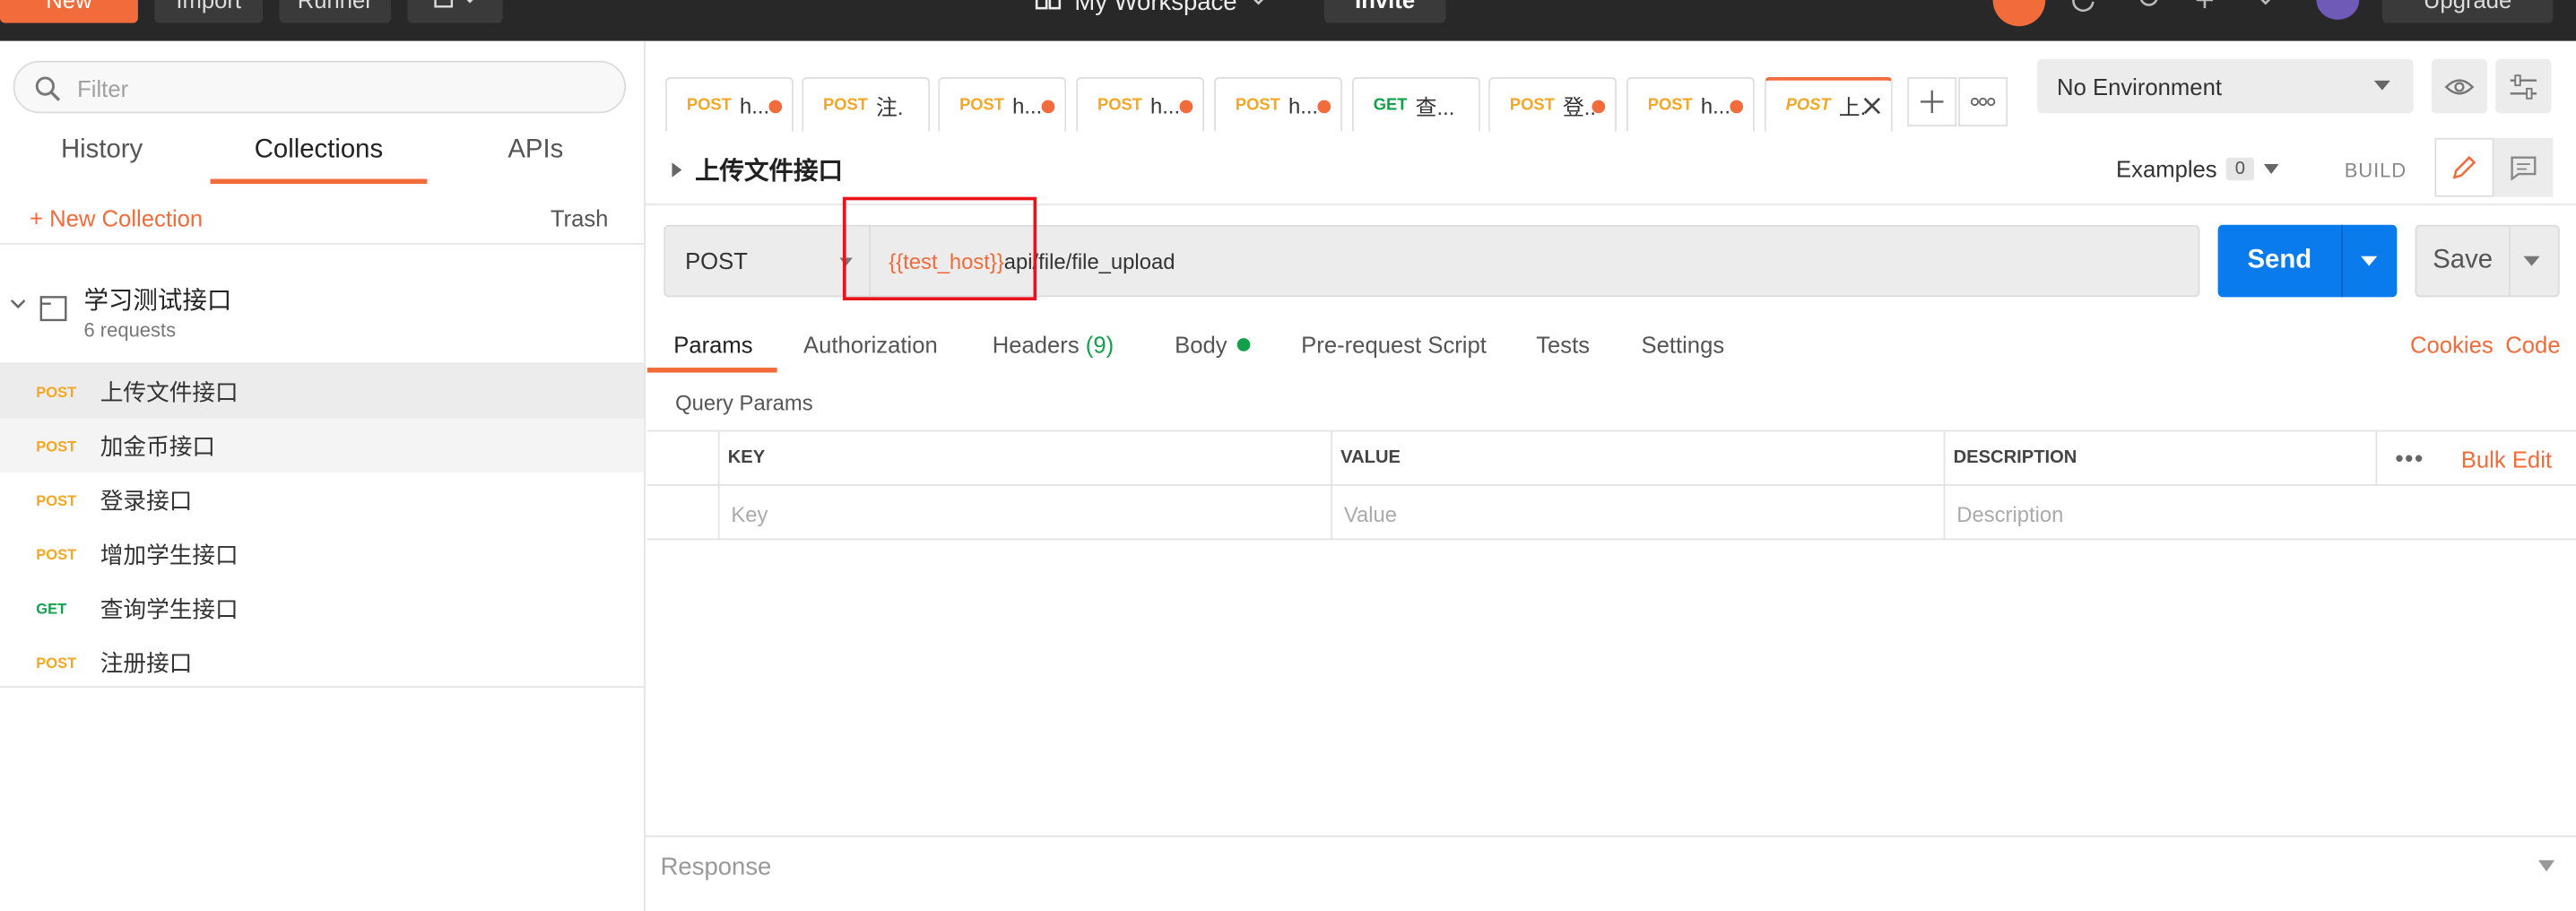 The width and height of the screenshot is (2576, 911). What do you see at coordinates (1385, 6) in the screenshot?
I see `invite-button-label: Invite` at bounding box center [1385, 6].